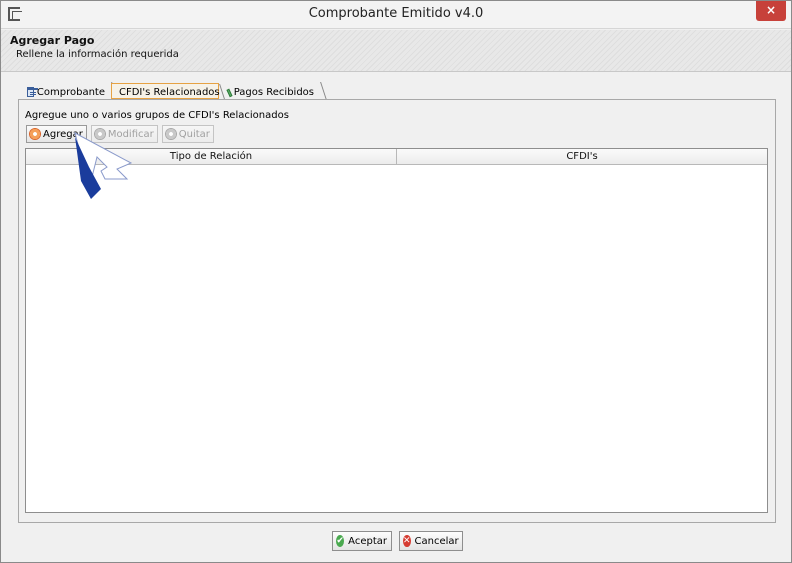  I want to click on tab-pagos-recibidos: Pagos Recibidos, so click(275, 91).